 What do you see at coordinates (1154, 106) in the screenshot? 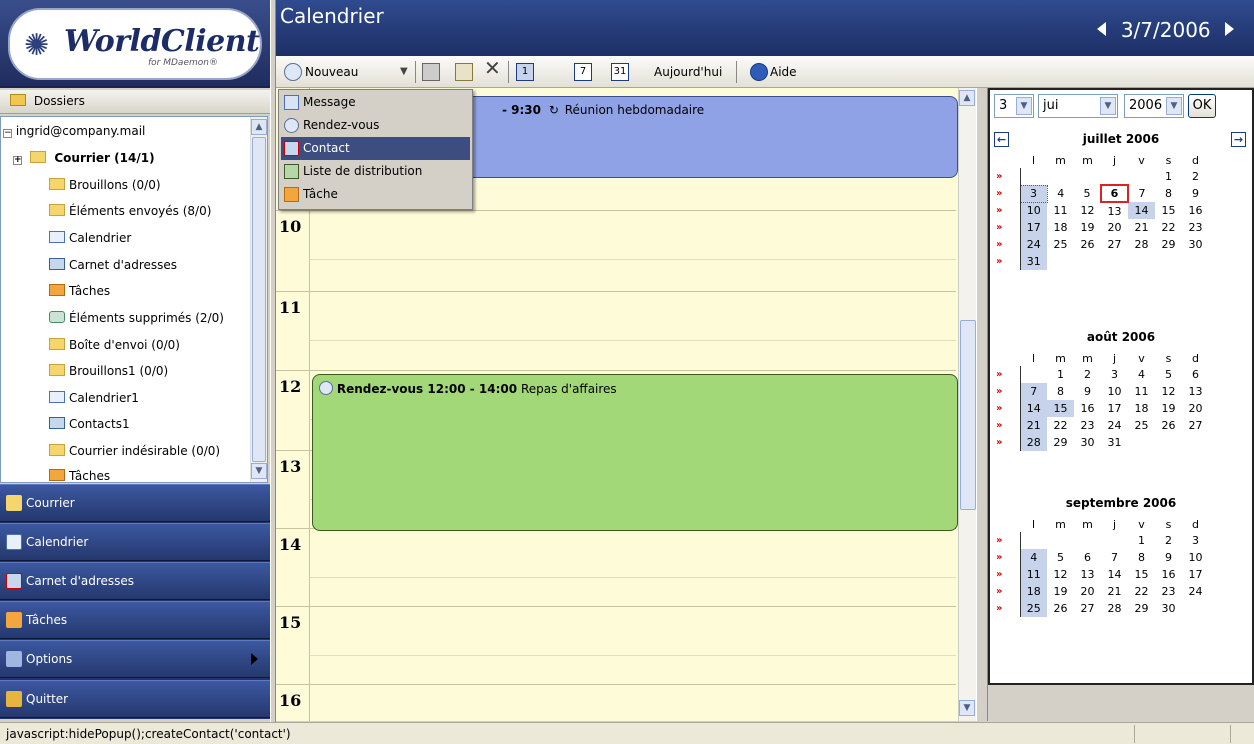
I see `year-select: 2006 ▼` at bounding box center [1154, 106].